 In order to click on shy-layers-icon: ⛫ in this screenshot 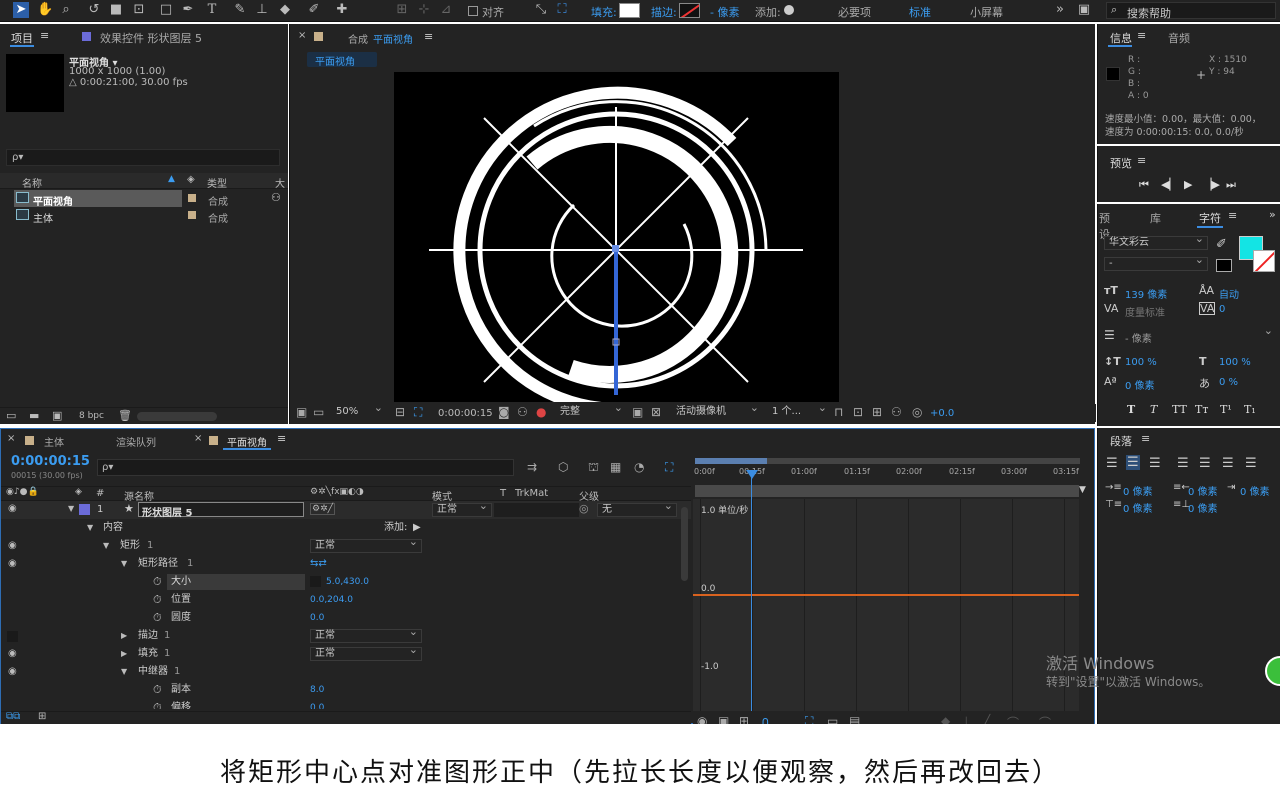, I will do `click(593, 468)`.